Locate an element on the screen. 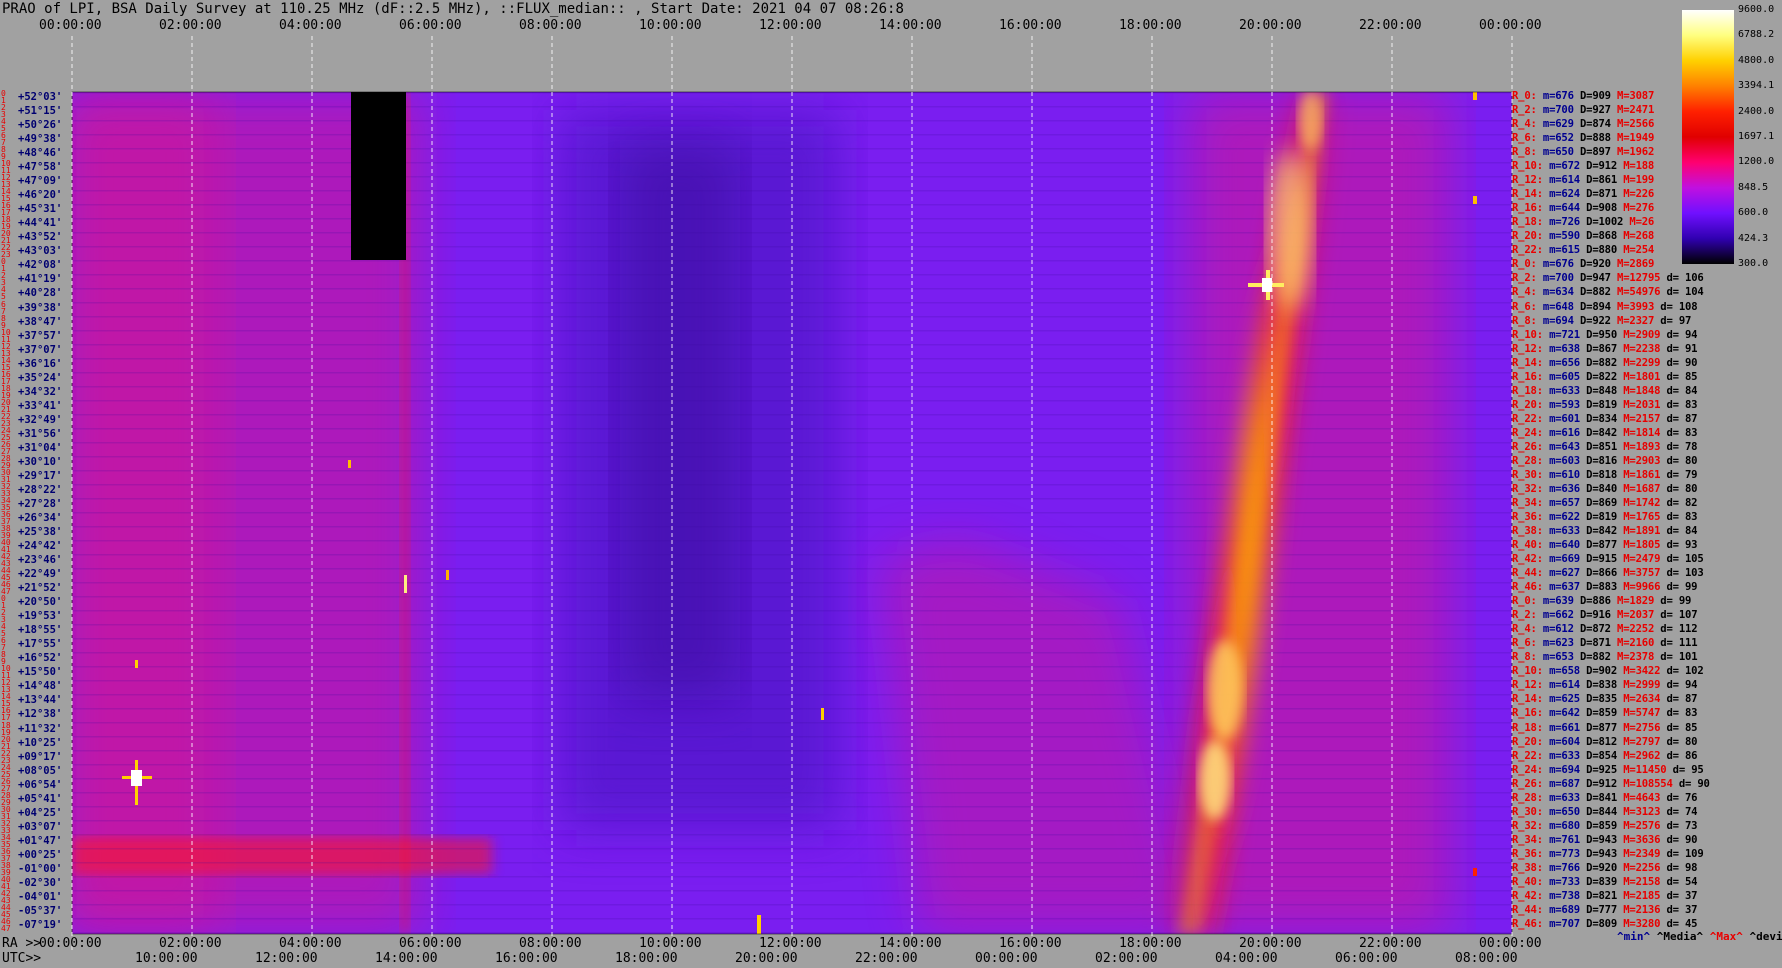 This screenshot has height=968, width=1782. declination-label: +47°09' is located at coordinates (40, 181).